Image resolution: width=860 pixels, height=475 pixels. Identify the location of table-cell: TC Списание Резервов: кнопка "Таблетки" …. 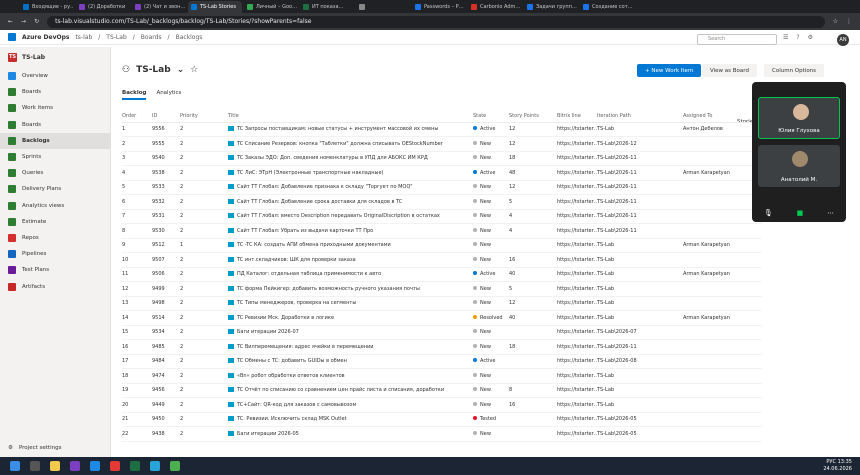
(350, 144).